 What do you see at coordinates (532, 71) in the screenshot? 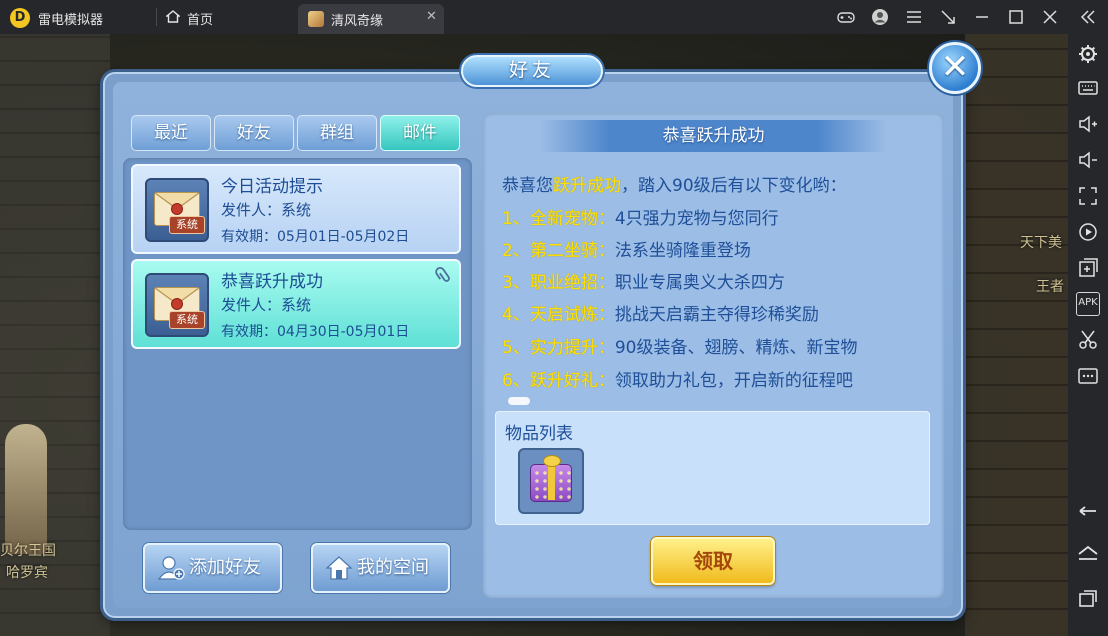
I see `dialog-title: 好友` at bounding box center [532, 71].